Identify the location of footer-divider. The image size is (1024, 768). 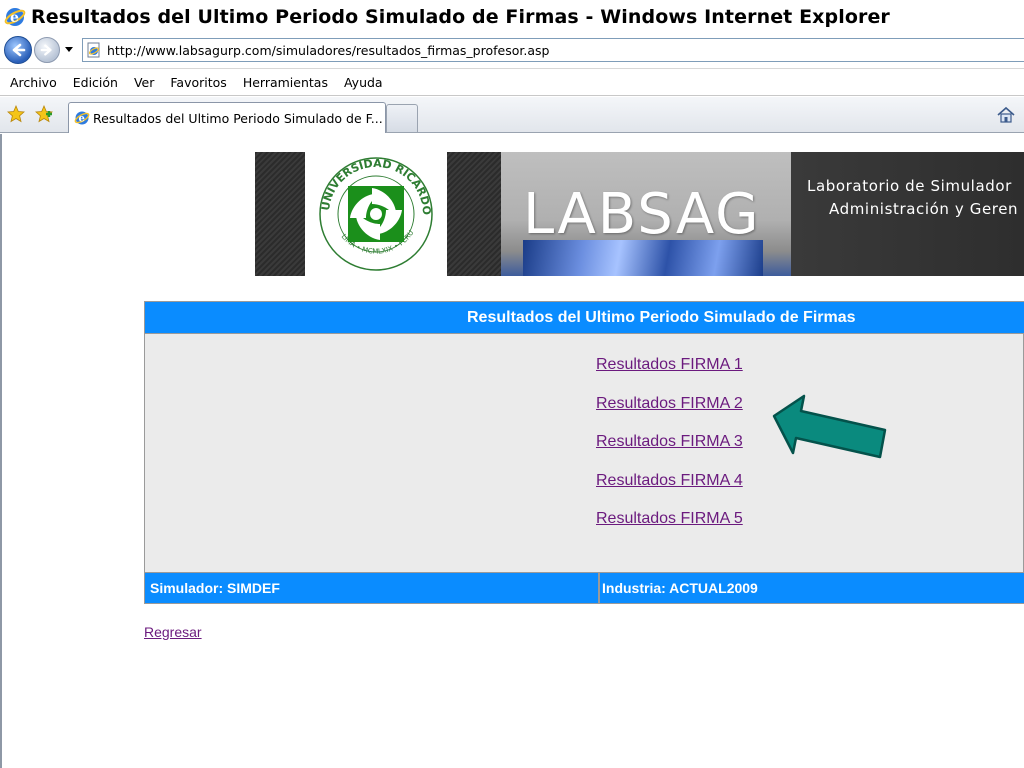
(599, 588).